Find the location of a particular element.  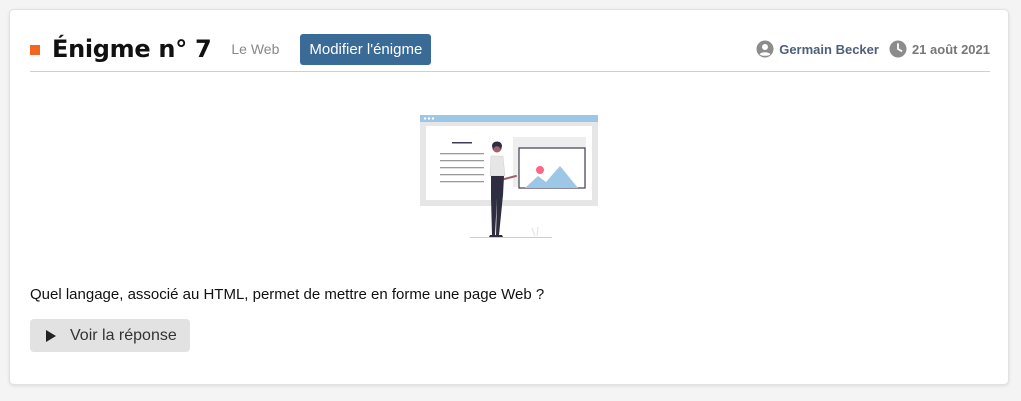

show-answer-label: Voir la réponse is located at coordinates (123, 335).